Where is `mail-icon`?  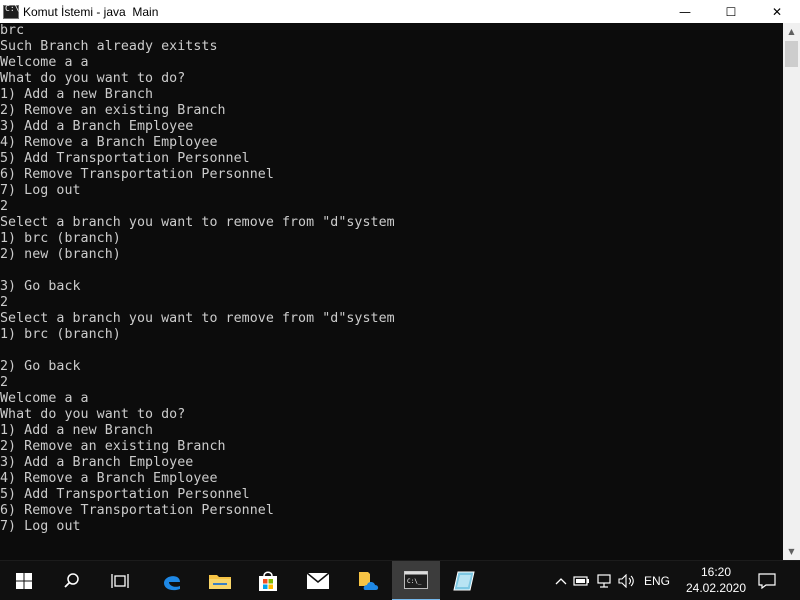 mail-icon is located at coordinates (318, 580).